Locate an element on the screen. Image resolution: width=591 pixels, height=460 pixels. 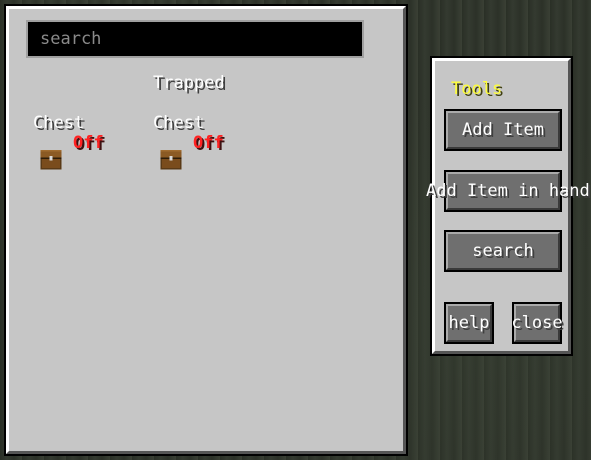
search-button-label: search is located at coordinates (503, 251).